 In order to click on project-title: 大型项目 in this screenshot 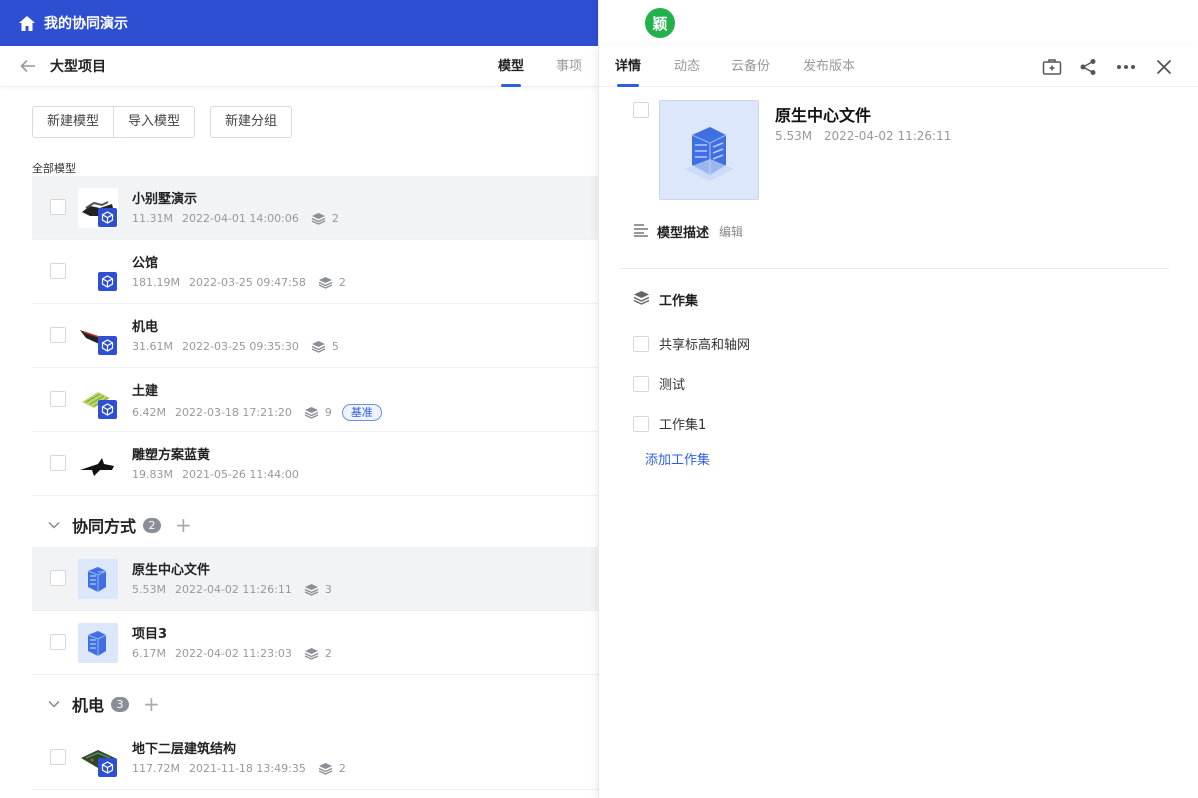, I will do `click(78, 67)`.